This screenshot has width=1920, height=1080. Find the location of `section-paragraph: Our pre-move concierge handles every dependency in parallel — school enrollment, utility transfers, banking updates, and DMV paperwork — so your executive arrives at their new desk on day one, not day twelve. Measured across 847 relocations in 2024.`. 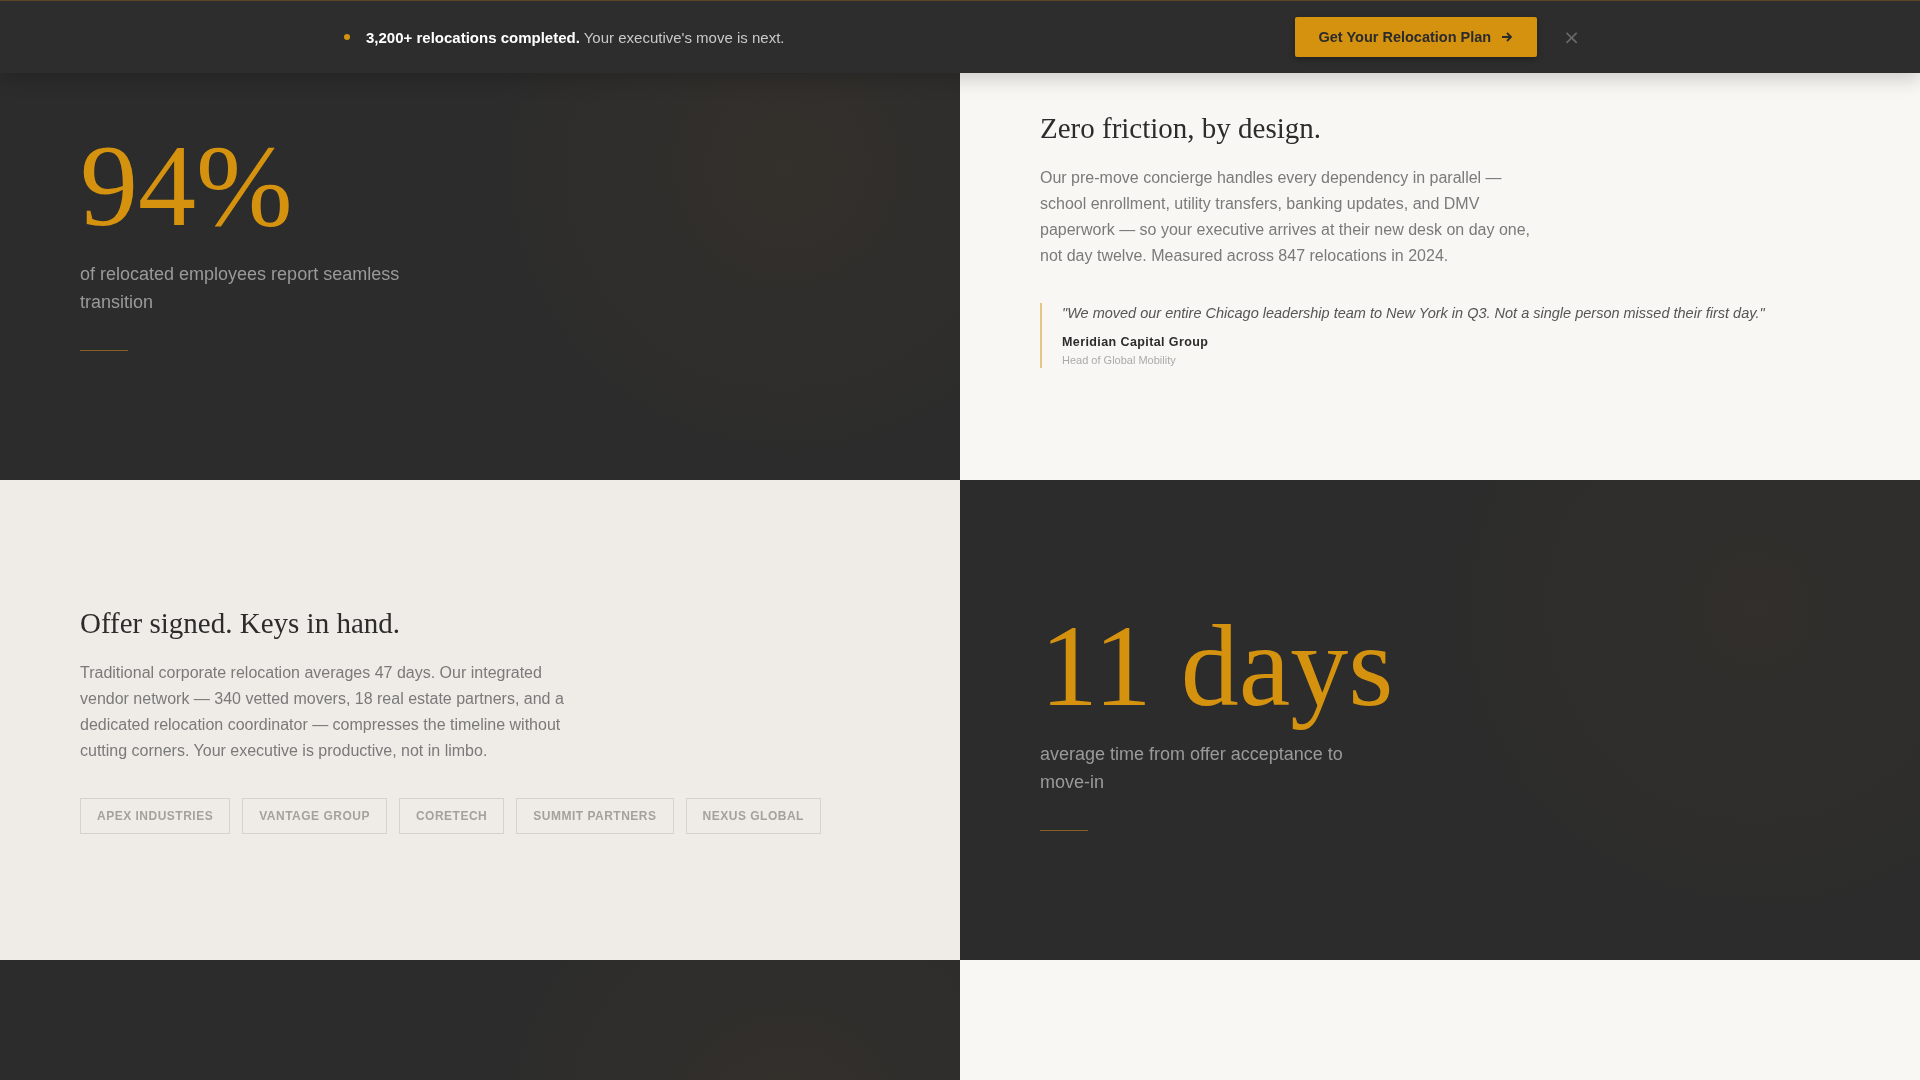

section-paragraph: Our pre-move concierge handles every dependency in parallel — school enrollment, utility transfers, banking updates, and DMV paperwork — so your executive arrives at their new desk on day one, not day twelve. Measured across 847 relocations in 2024. is located at coordinates (1286, 217).